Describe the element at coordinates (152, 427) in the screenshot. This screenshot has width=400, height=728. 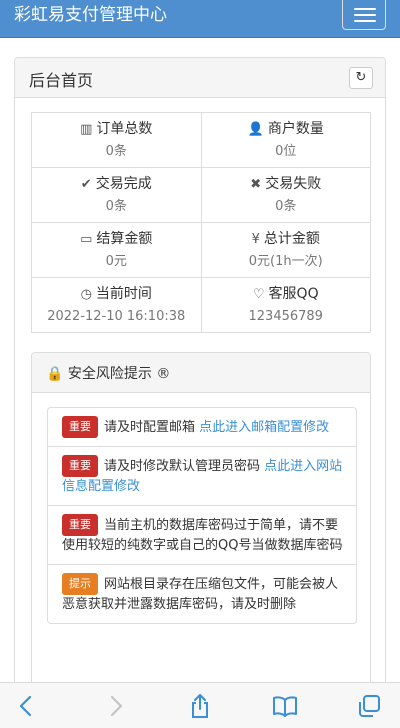
I see `risk-text: 请及时配置邮箱` at that location.